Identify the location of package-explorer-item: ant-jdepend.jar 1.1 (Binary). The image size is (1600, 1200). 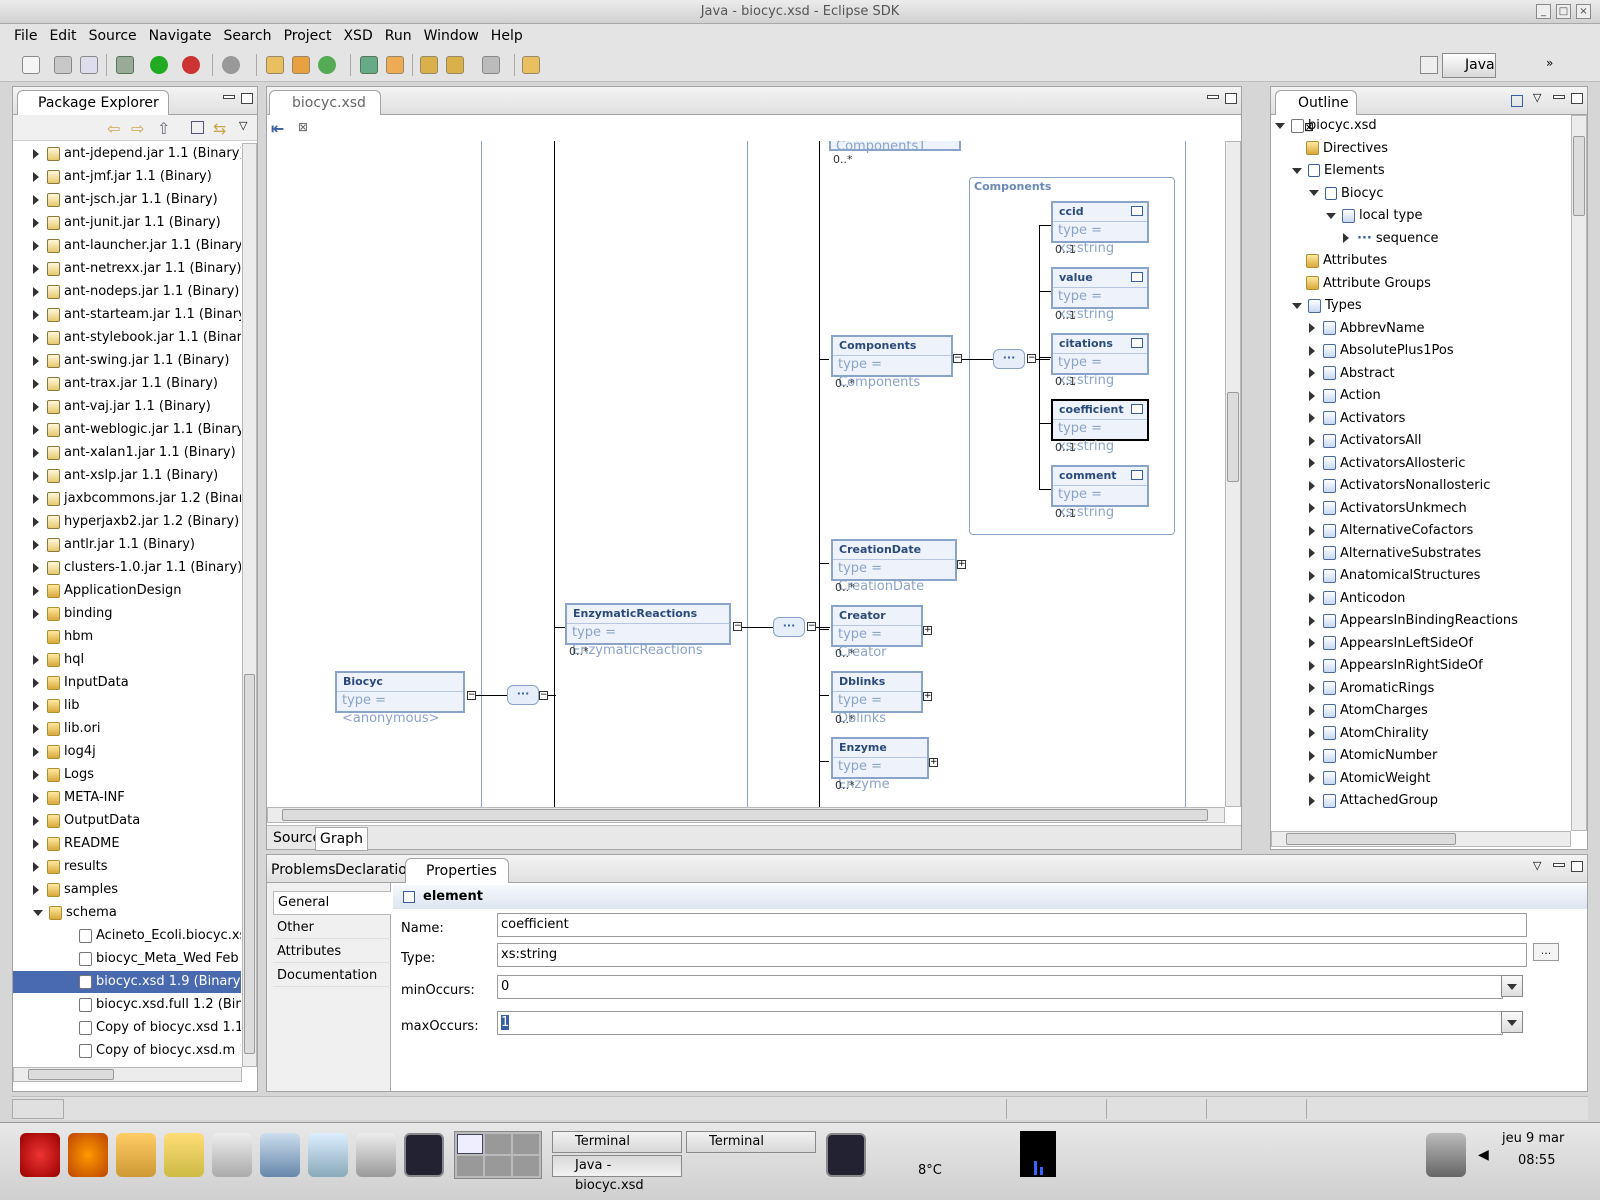
(127, 154).